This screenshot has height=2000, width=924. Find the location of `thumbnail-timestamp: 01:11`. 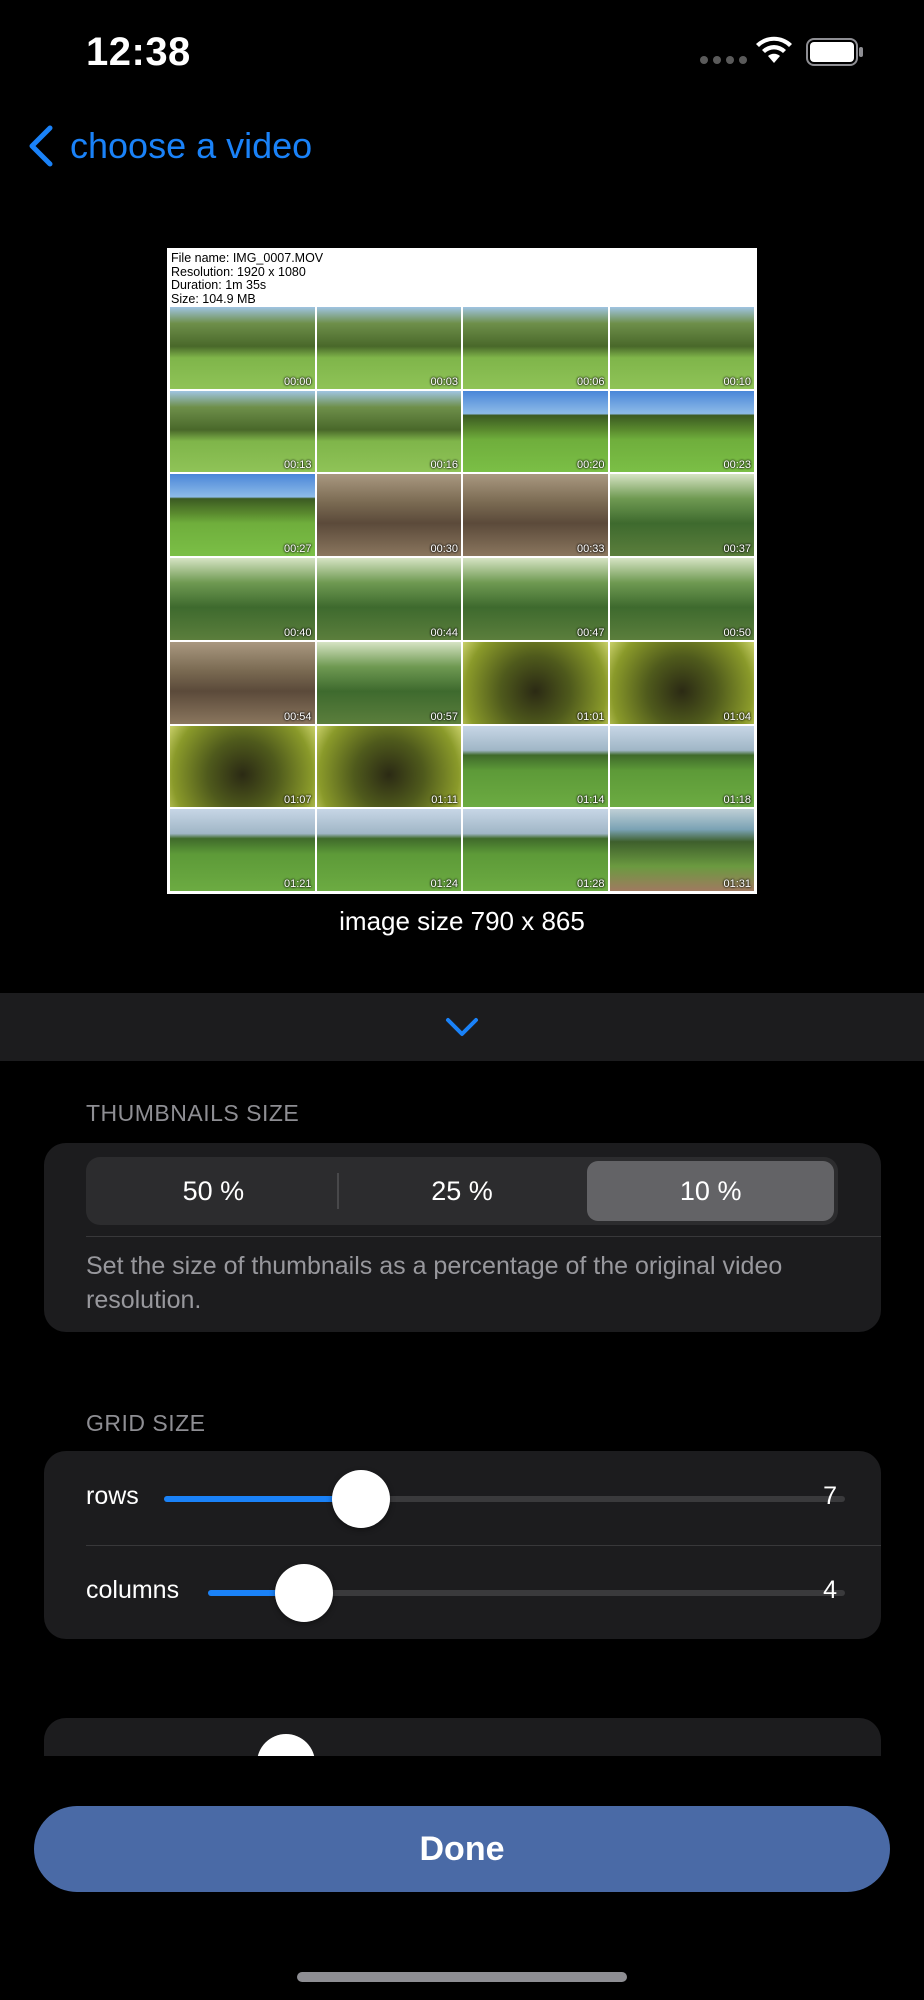

thumbnail-timestamp: 01:11 is located at coordinates (444, 800).